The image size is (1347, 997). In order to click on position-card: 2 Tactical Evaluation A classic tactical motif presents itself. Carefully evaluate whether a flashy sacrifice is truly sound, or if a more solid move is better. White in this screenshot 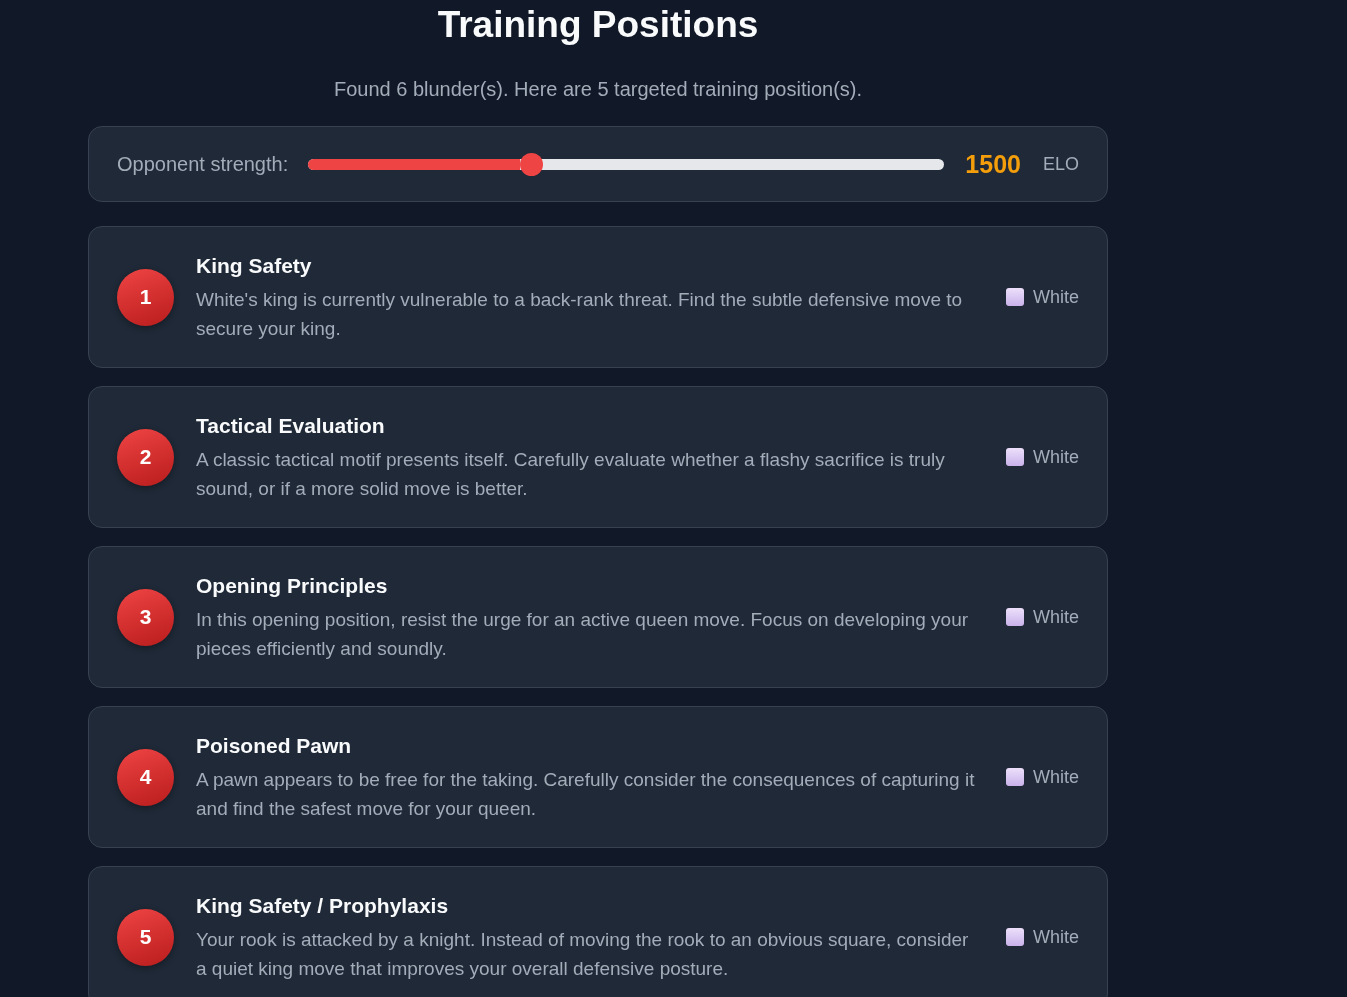, I will do `click(598, 457)`.